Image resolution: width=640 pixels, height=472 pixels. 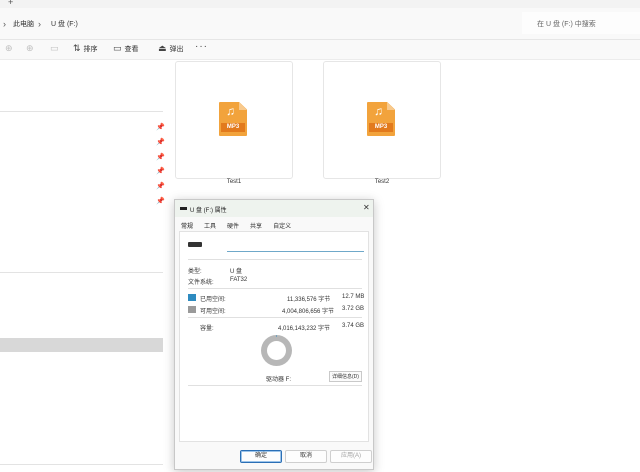 What do you see at coordinates (192, 297) in the screenshot?
I see `used-space-swatch` at bounding box center [192, 297].